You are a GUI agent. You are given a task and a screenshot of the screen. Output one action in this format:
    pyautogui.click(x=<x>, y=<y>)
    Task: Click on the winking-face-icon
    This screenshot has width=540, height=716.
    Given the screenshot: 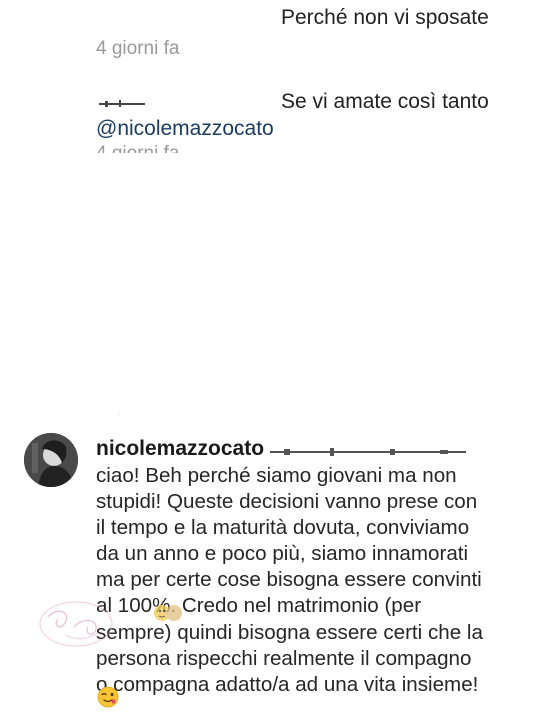 What is the action you would take?
    pyautogui.click(x=108, y=697)
    